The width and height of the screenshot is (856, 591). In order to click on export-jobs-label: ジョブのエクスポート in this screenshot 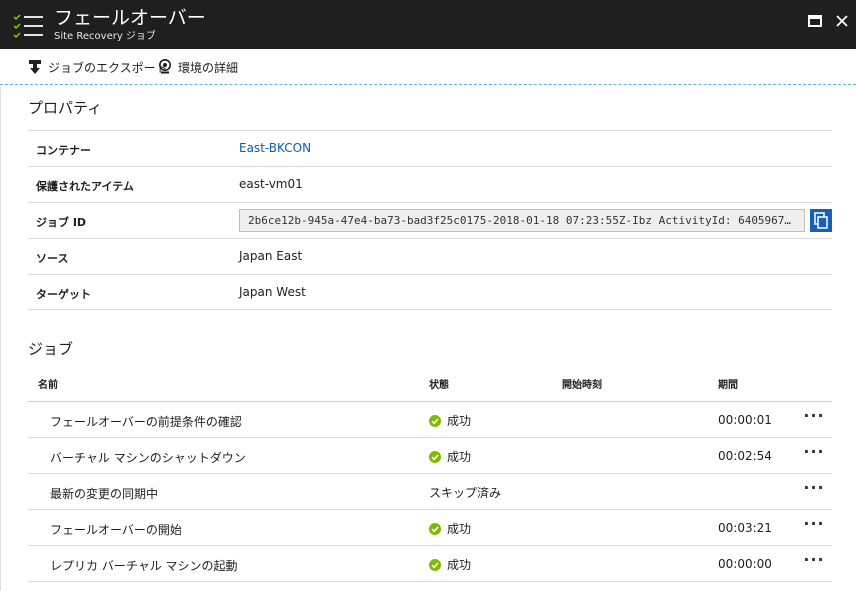, I will do `click(108, 67)`.